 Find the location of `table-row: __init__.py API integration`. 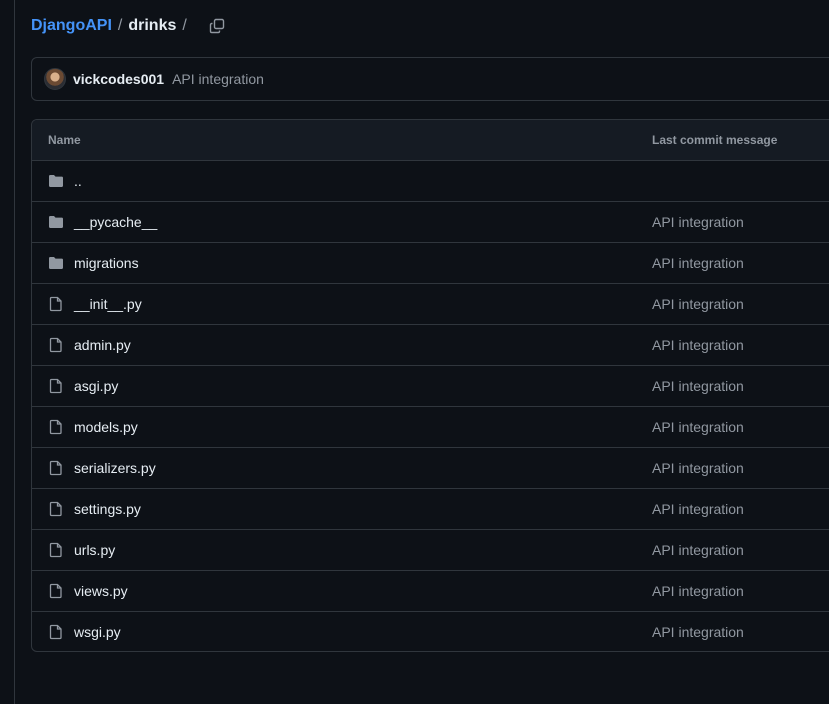

table-row: __init__.py API integration is located at coordinates (430, 304).